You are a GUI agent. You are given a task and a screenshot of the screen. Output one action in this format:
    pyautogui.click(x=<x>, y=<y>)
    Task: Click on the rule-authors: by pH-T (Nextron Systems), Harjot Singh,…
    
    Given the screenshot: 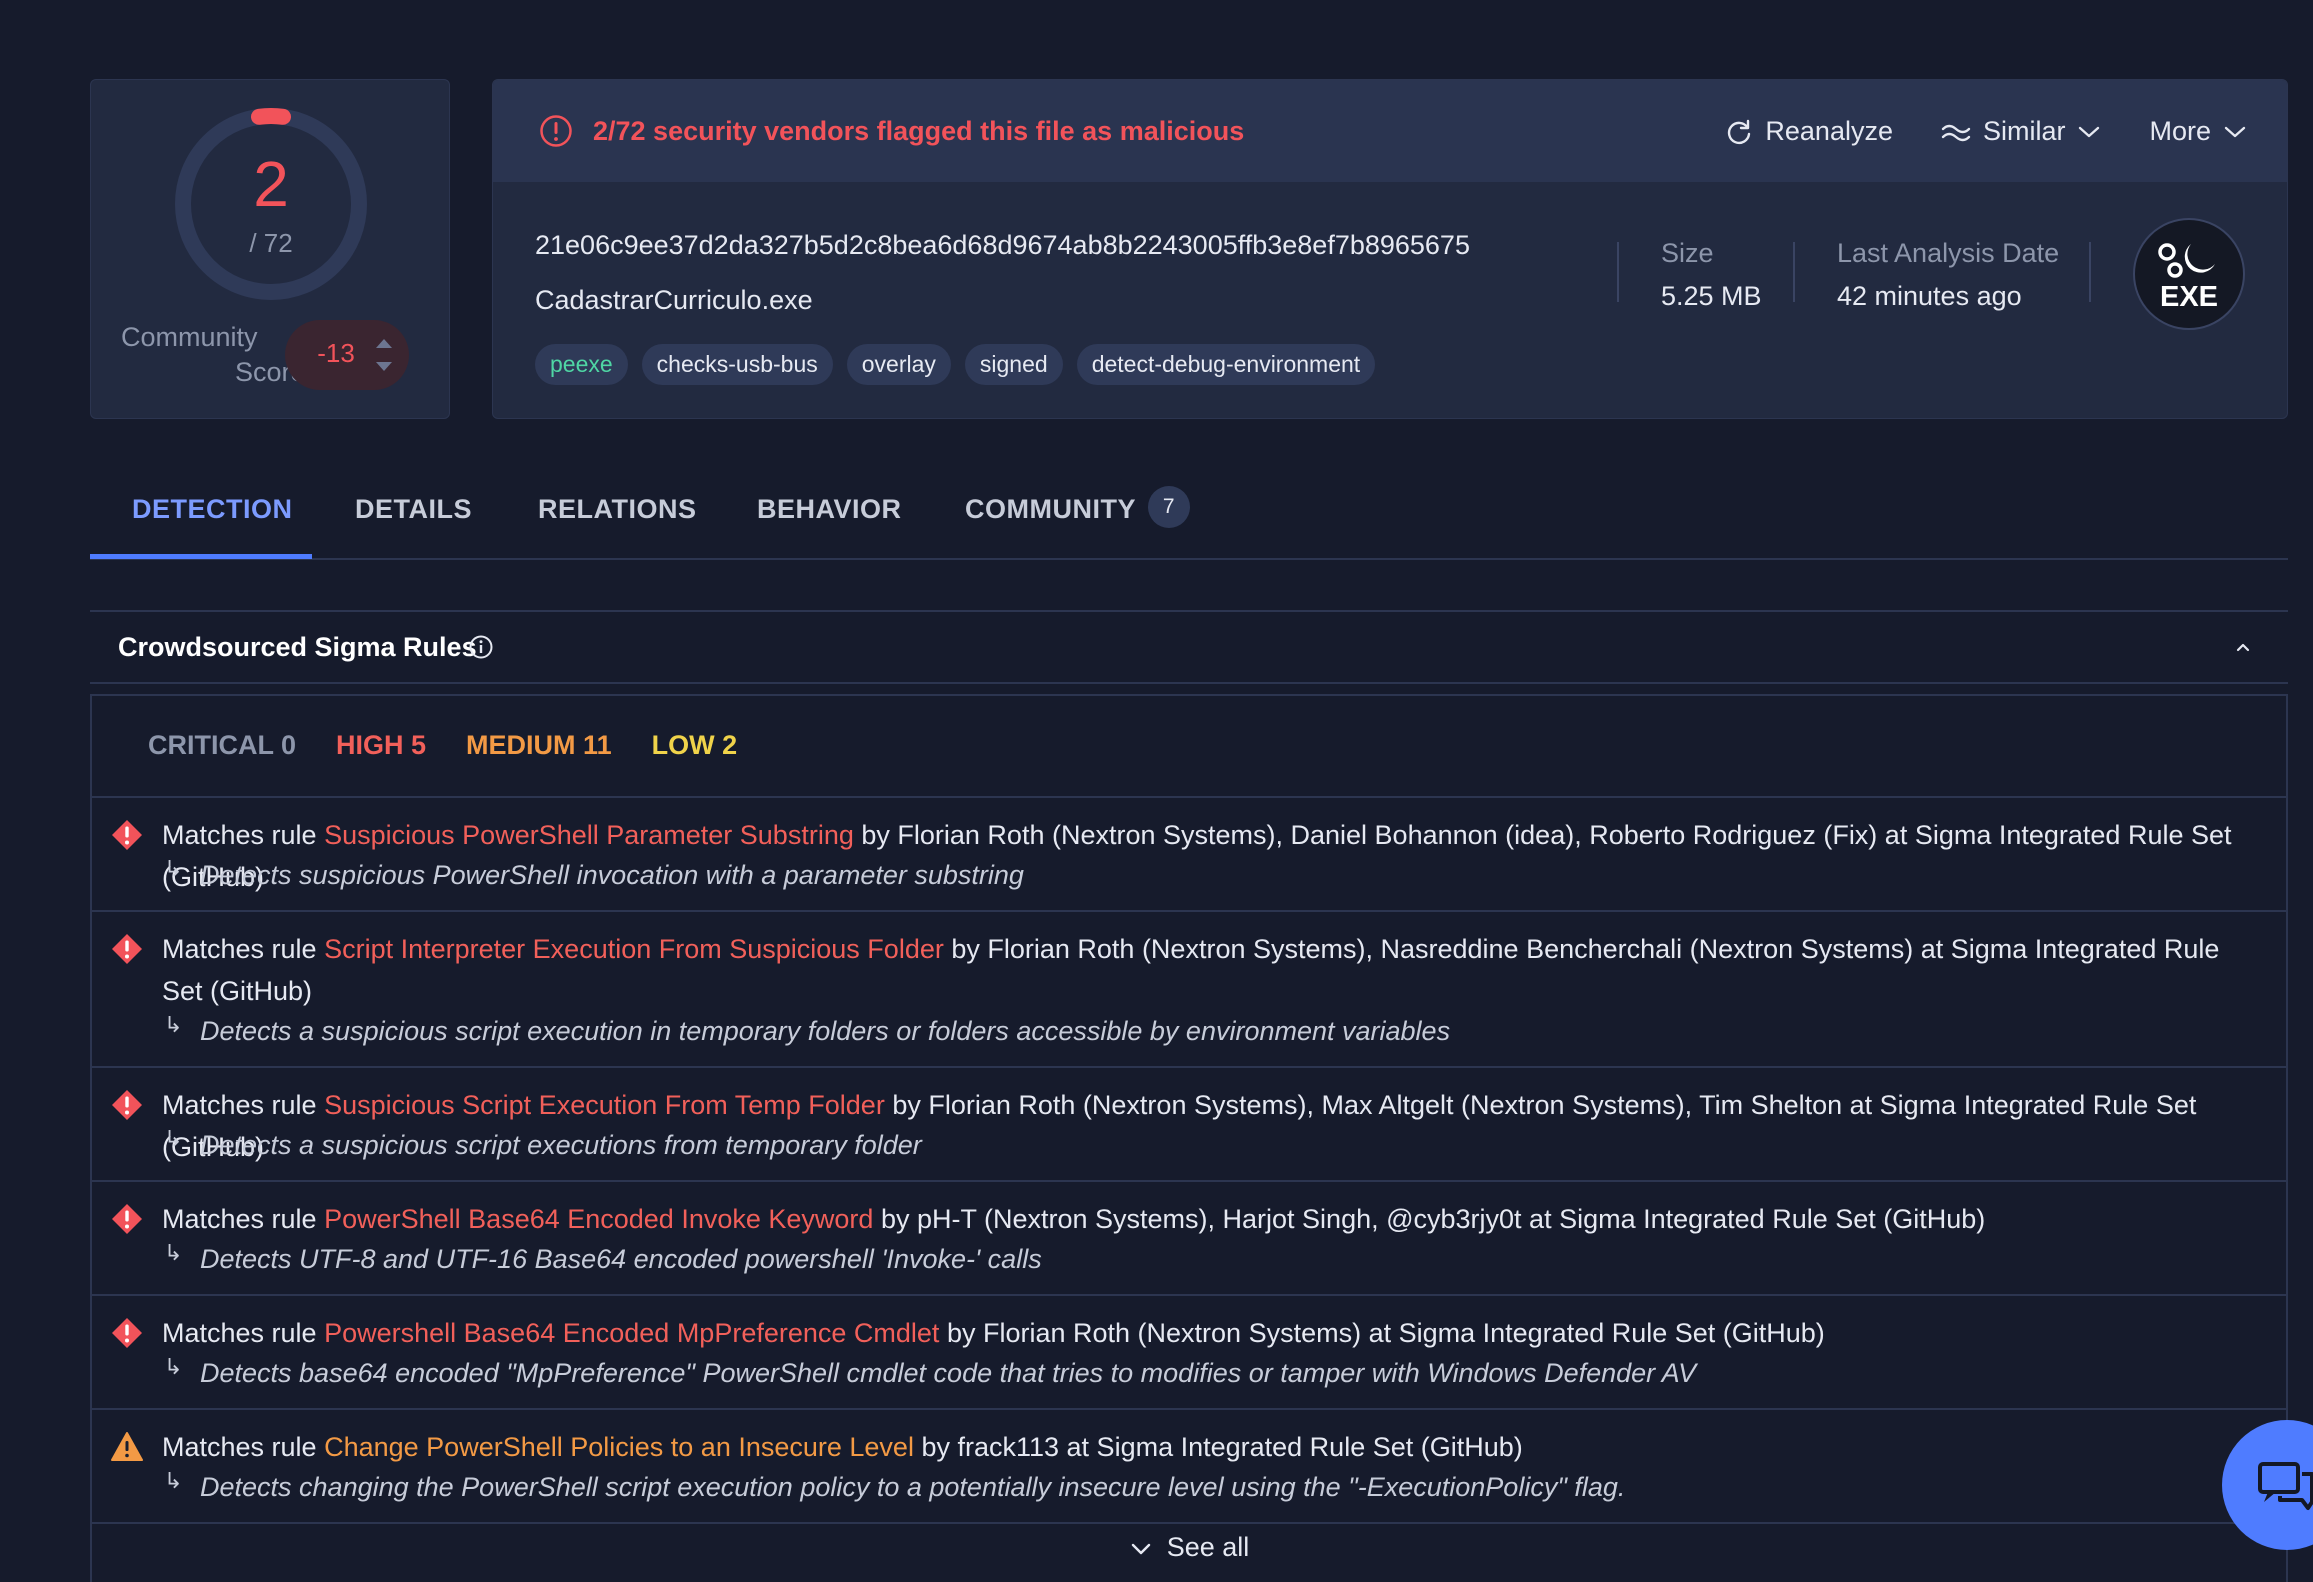 What is the action you would take?
    pyautogui.click(x=1433, y=1219)
    